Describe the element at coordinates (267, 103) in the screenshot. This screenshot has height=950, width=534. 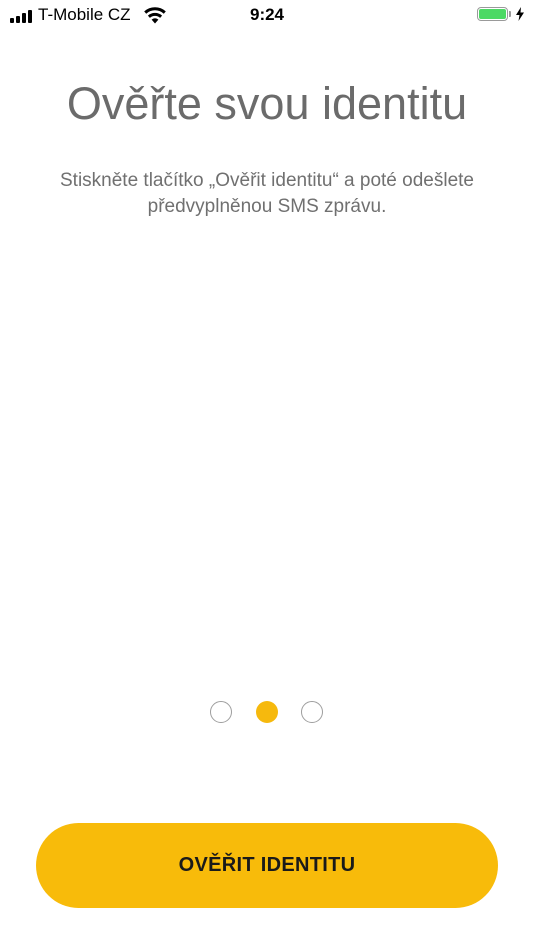
I see `page-title: Ověřte svou identitu` at that location.